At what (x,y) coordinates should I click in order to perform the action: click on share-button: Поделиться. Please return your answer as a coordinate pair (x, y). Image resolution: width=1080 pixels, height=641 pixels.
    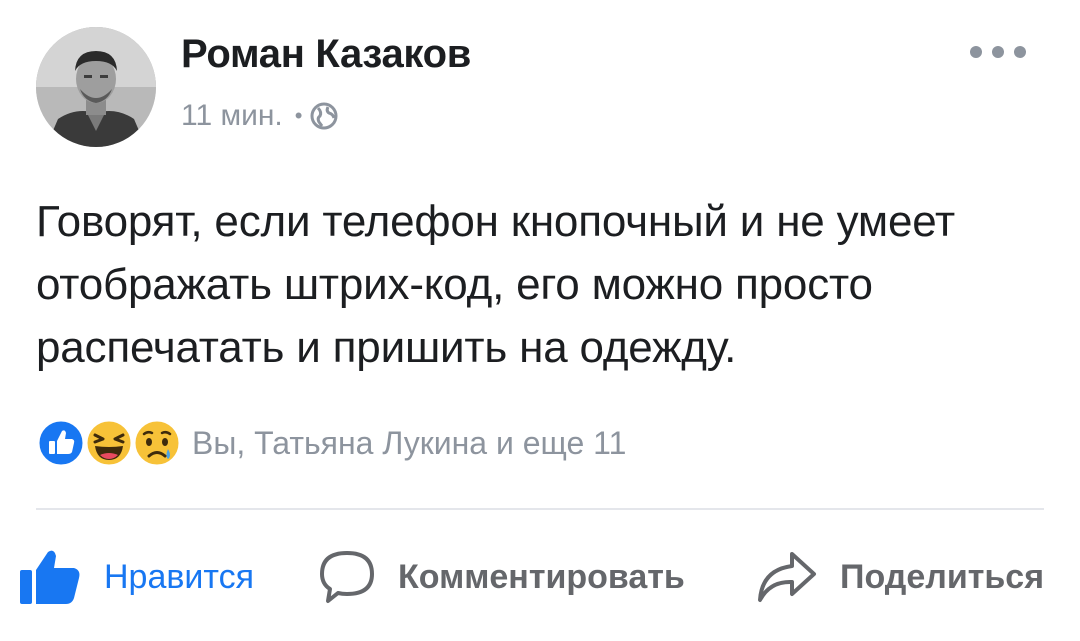
    Looking at the image, I should click on (900, 577).